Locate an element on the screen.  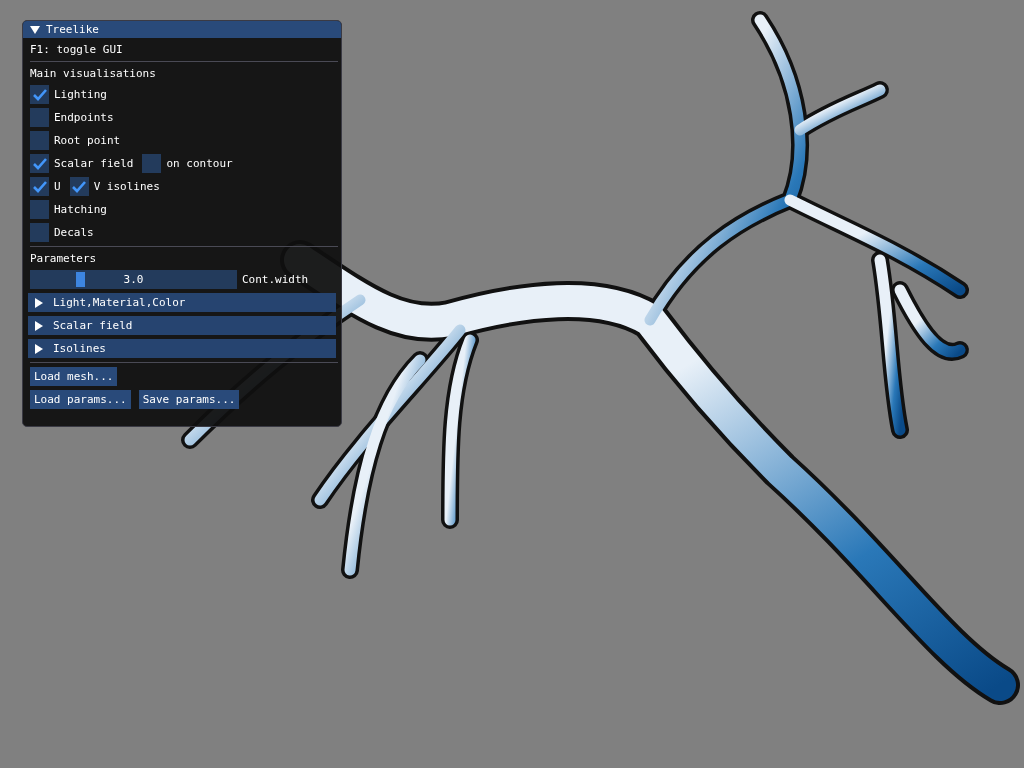
collapsing-header: Light,Material,Color is located at coordinates (182, 302).